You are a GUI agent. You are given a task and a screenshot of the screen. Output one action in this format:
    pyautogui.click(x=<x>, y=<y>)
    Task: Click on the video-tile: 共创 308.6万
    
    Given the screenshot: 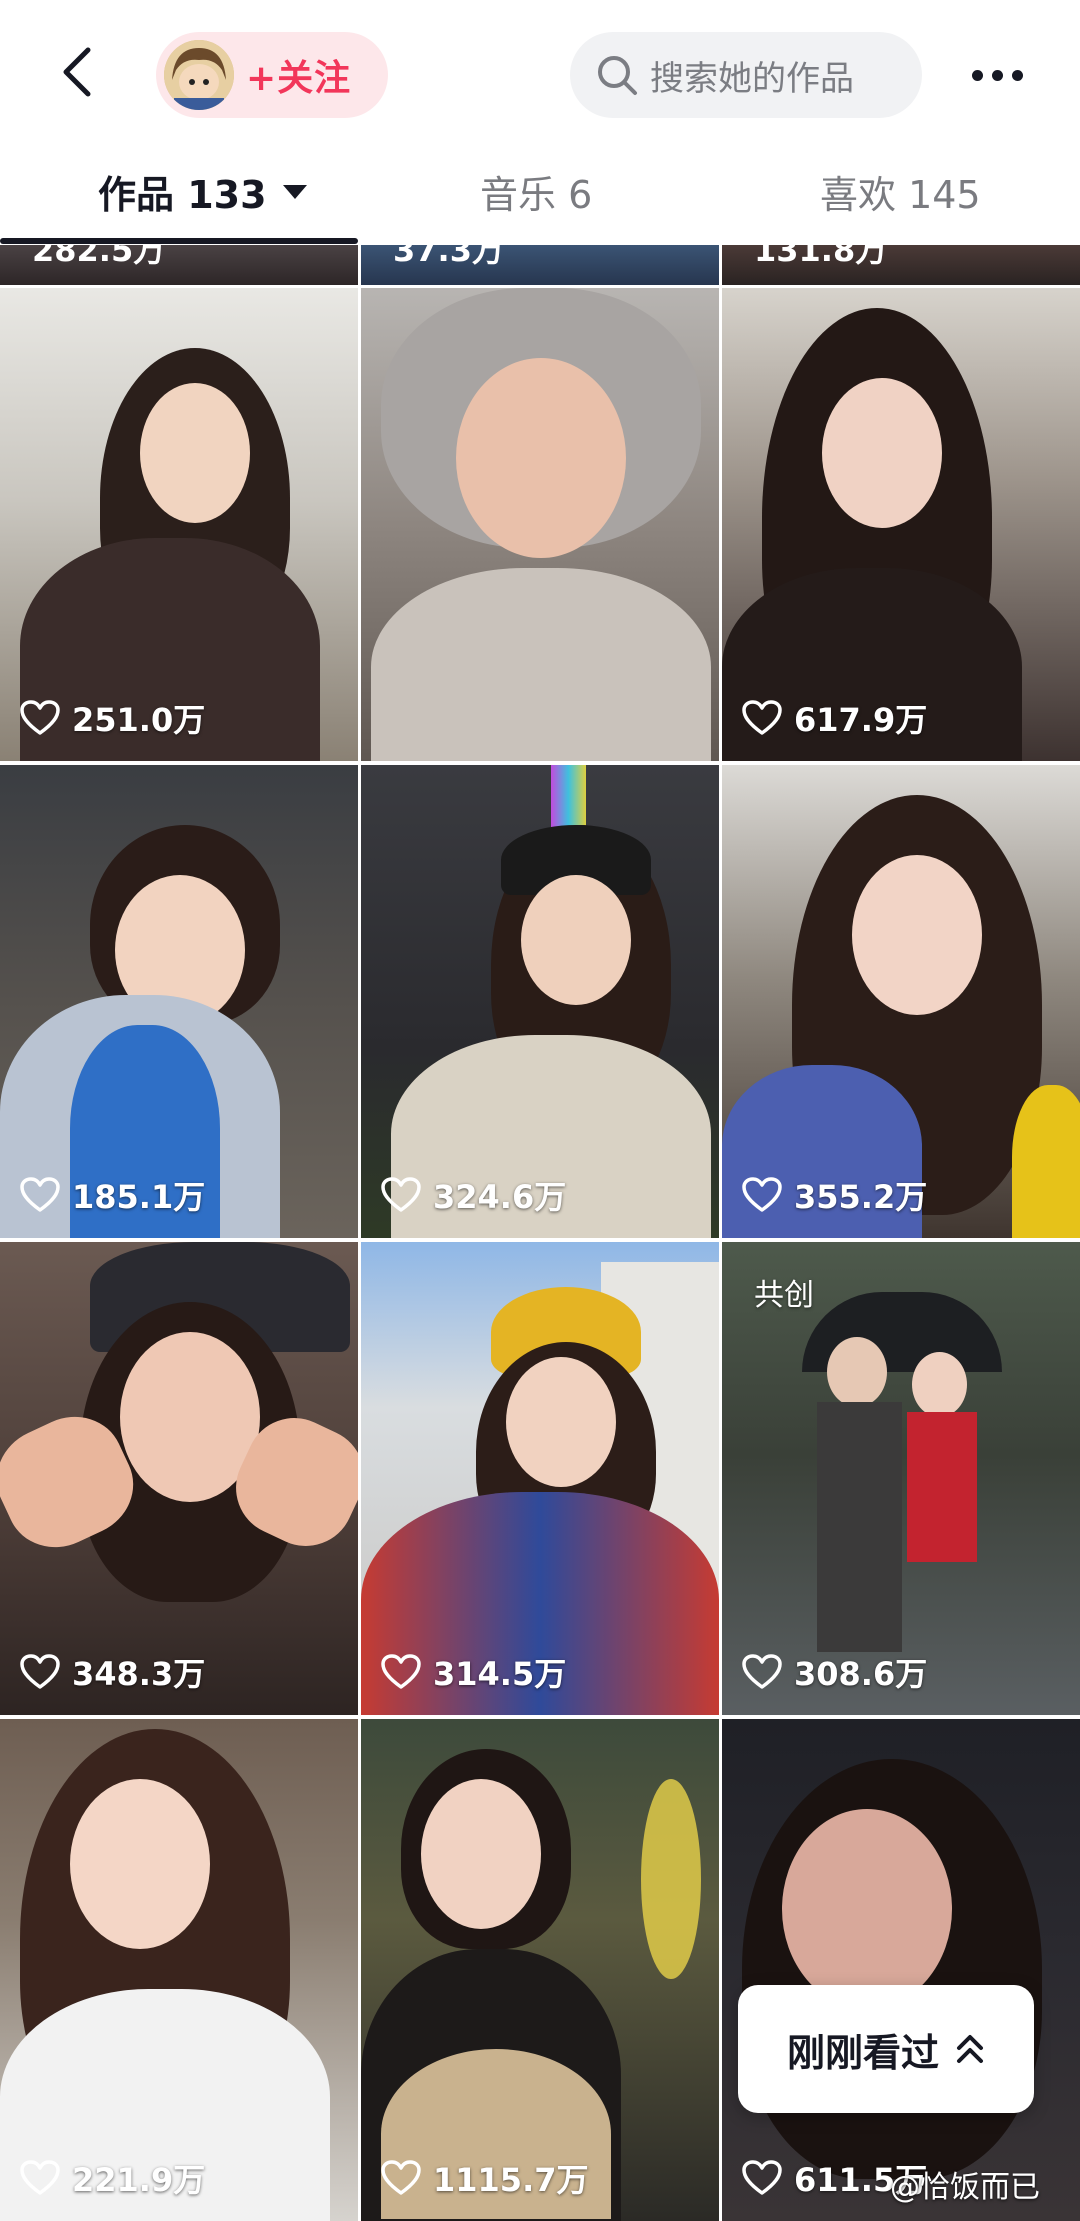 What is the action you would take?
    pyautogui.click(x=901, y=1478)
    